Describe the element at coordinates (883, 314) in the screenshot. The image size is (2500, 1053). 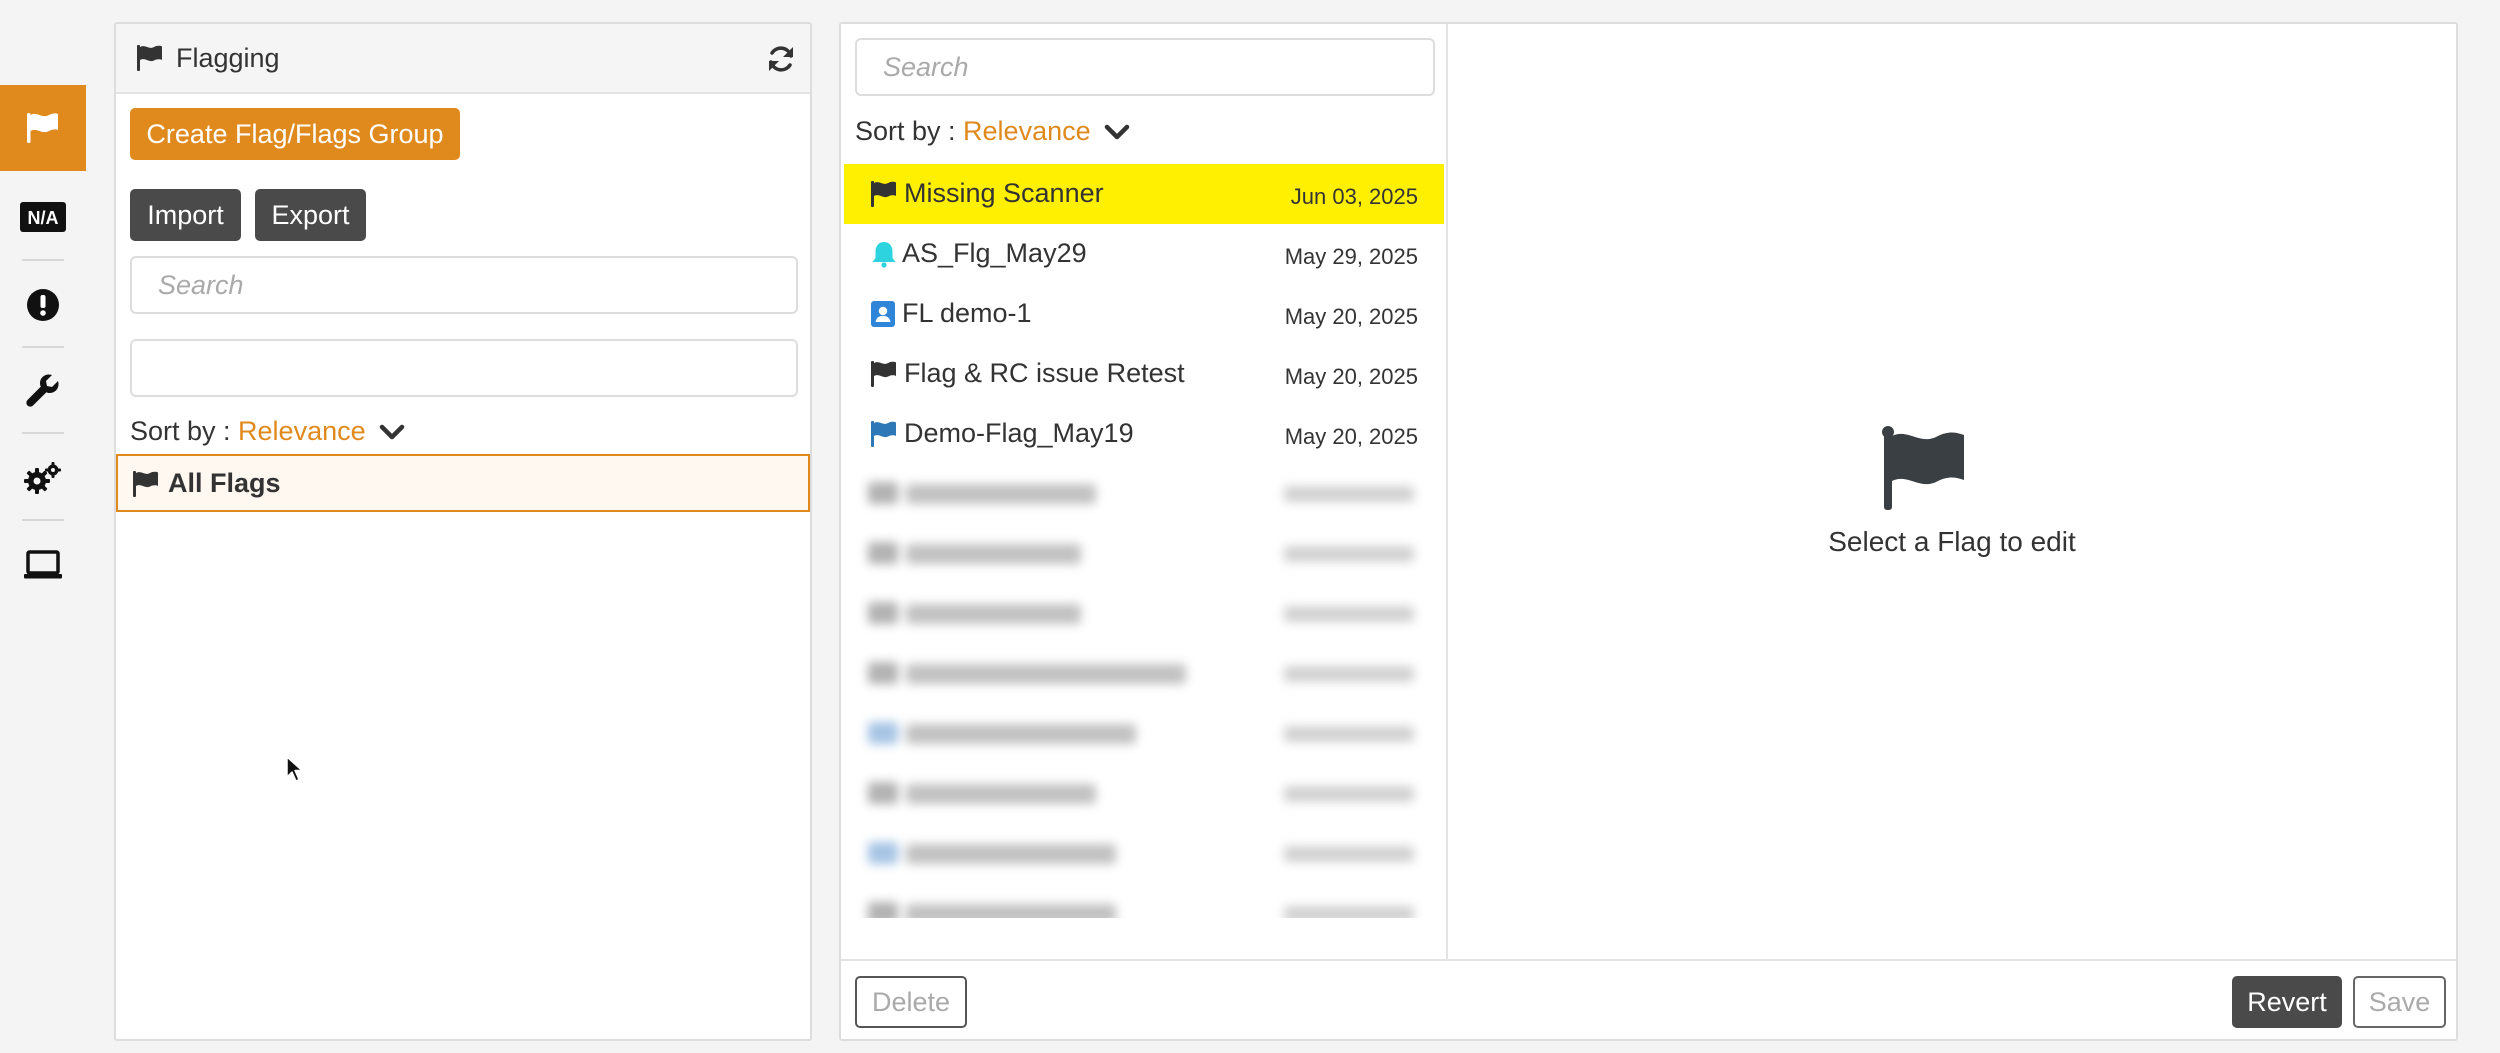
I see `contact-card-icon` at that location.